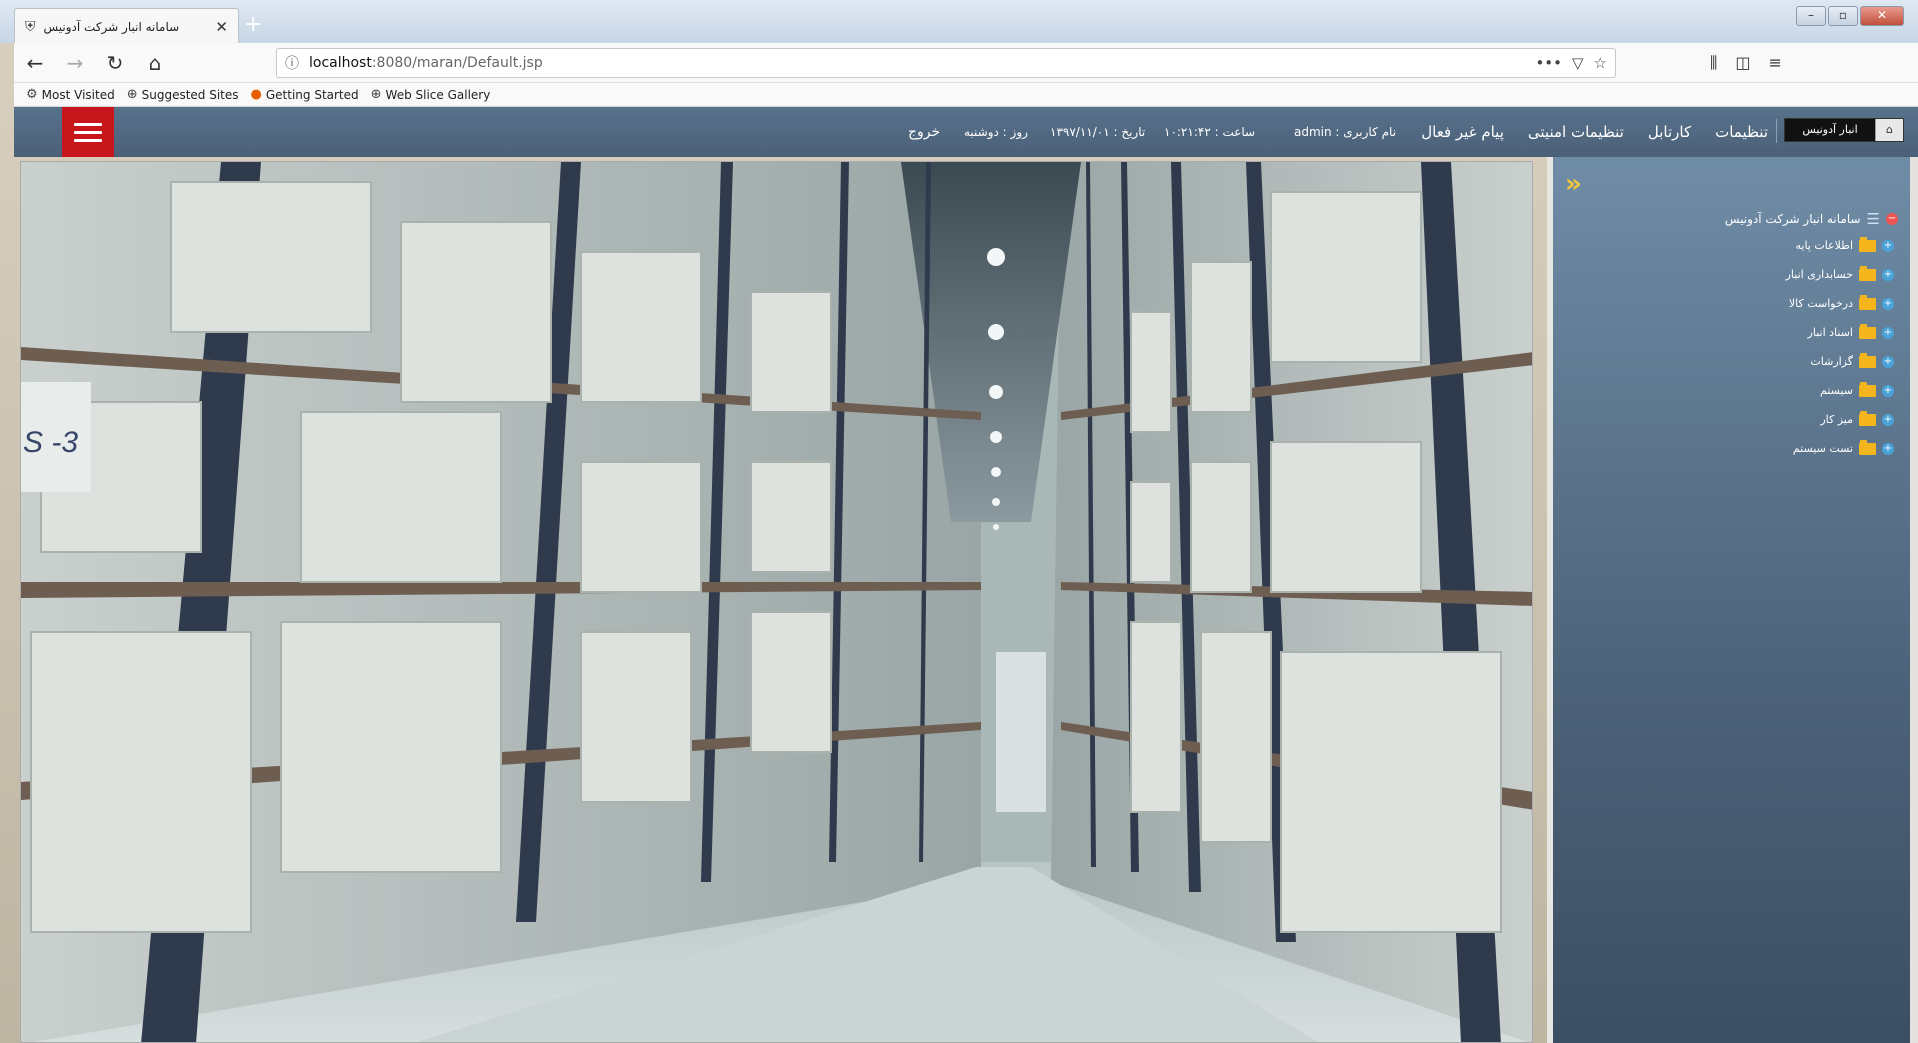 This screenshot has height=1043, width=1918. I want to click on new-tab-button: +, so click(253, 24).